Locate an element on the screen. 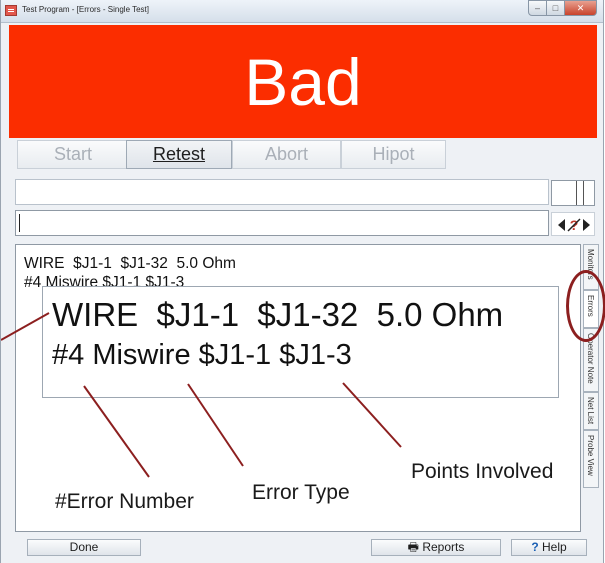 The image size is (605, 563). window-controls: – □ ✕ is located at coordinates (562, 8).